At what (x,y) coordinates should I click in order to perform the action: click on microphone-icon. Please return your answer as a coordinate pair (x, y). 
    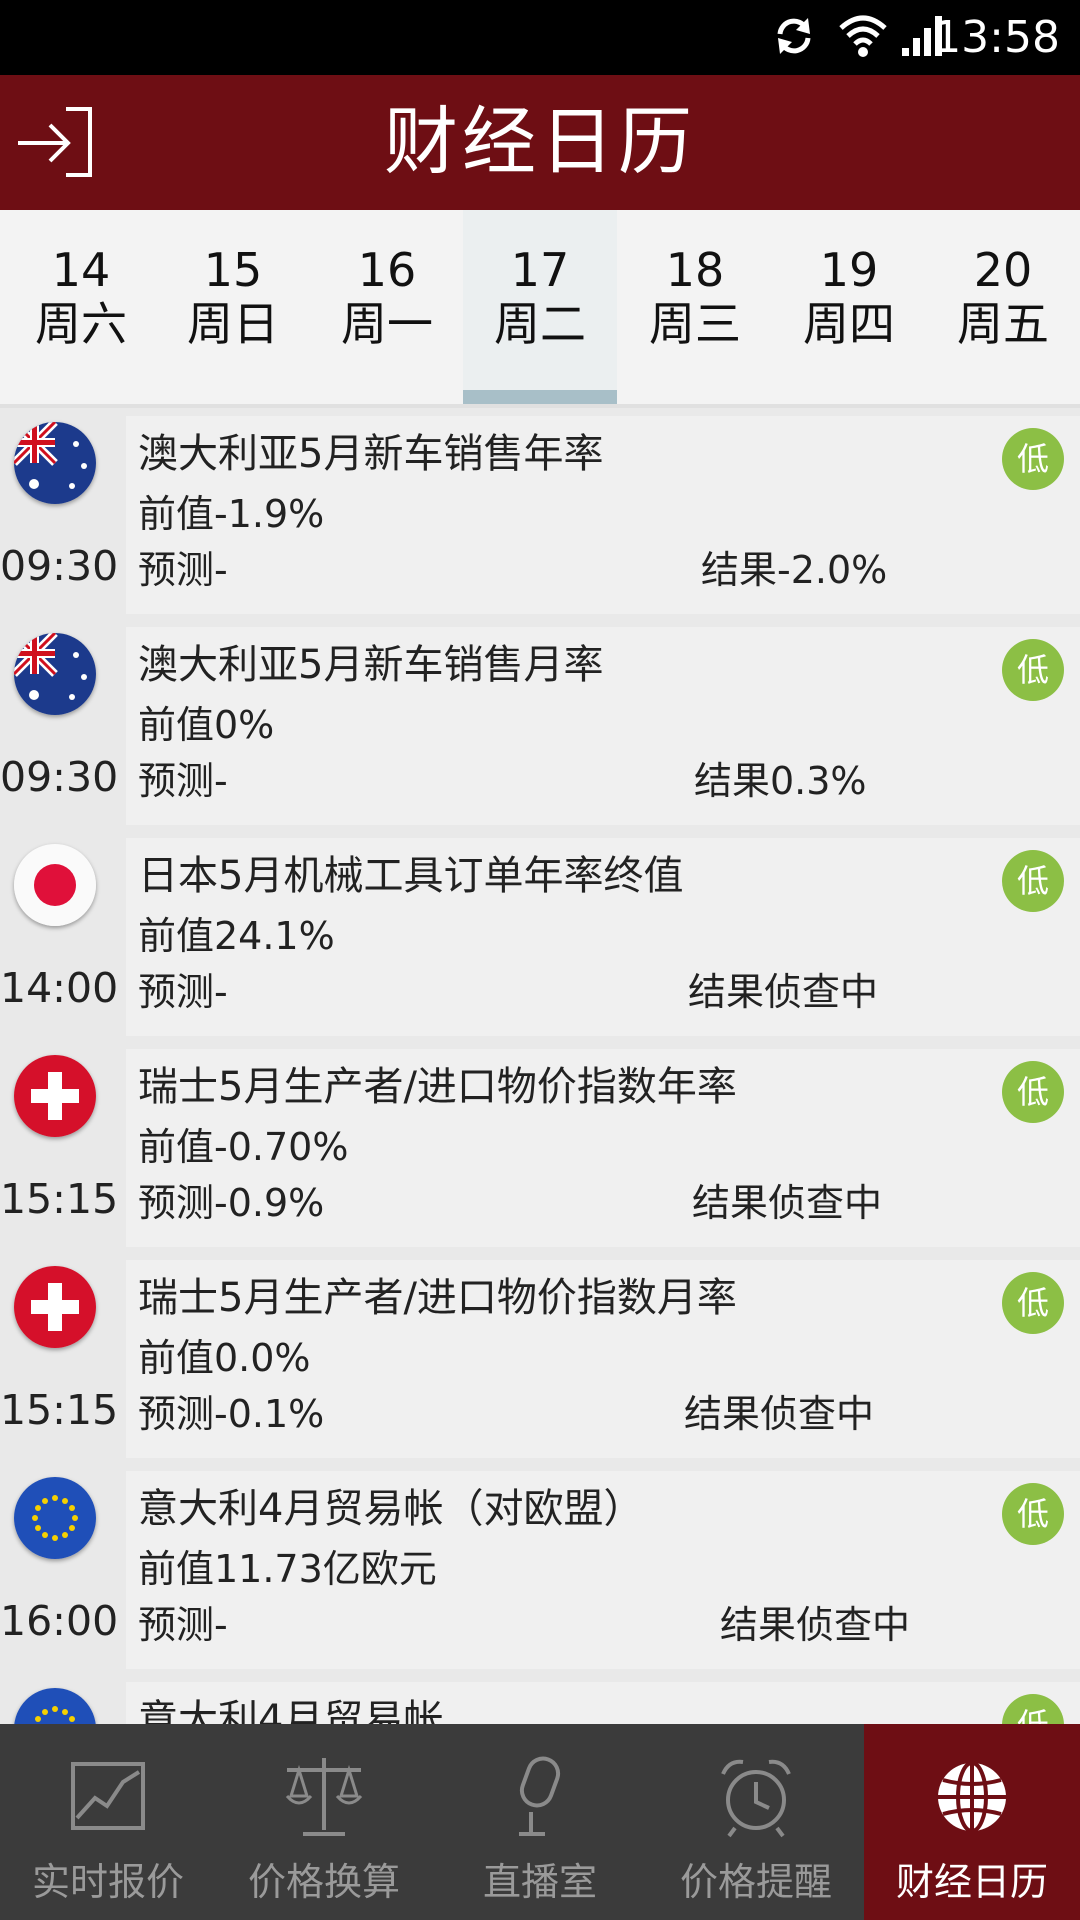
    Looking at the image, I should click on (540, 1796).